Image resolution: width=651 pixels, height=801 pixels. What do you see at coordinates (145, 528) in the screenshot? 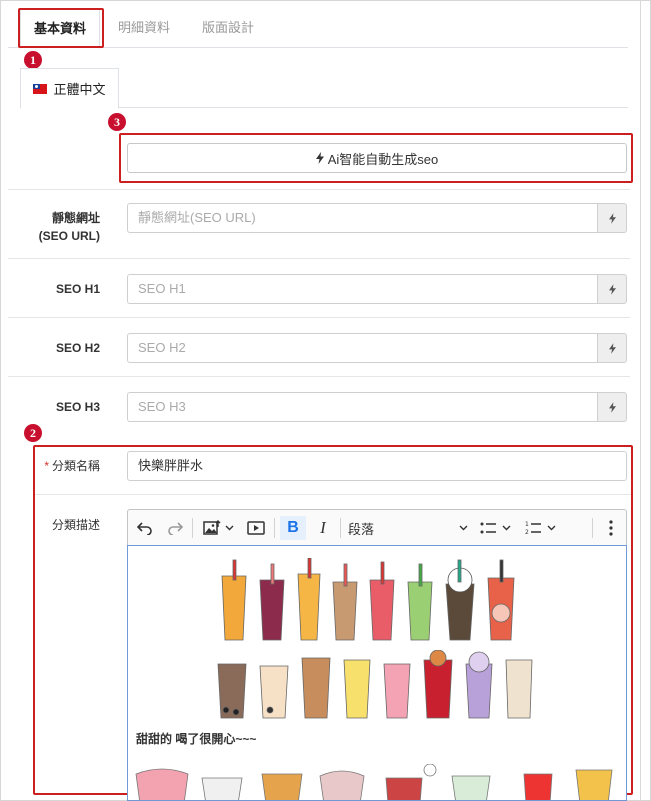
I see `undo-icon` at bounding box center [145, 528].